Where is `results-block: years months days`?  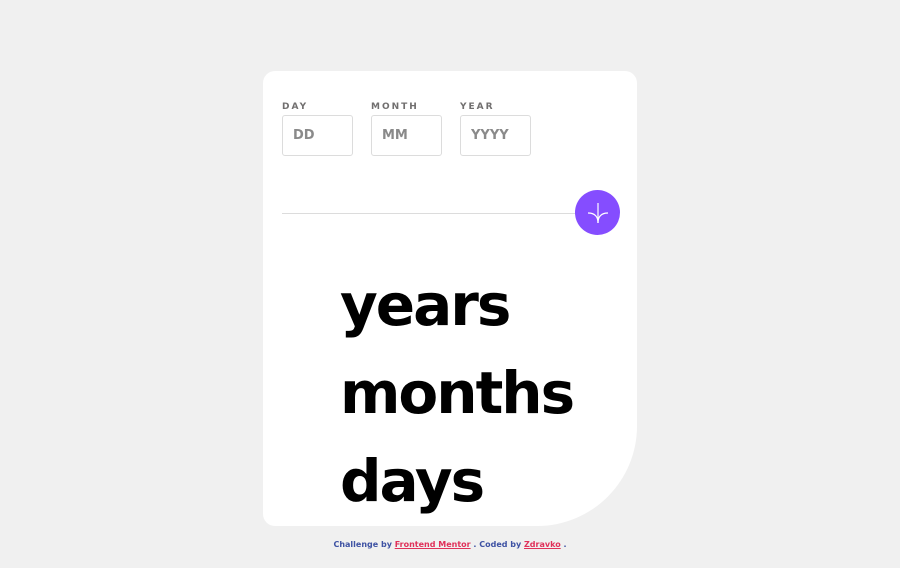
results-block: years months days is located at coordinates (457, 393).